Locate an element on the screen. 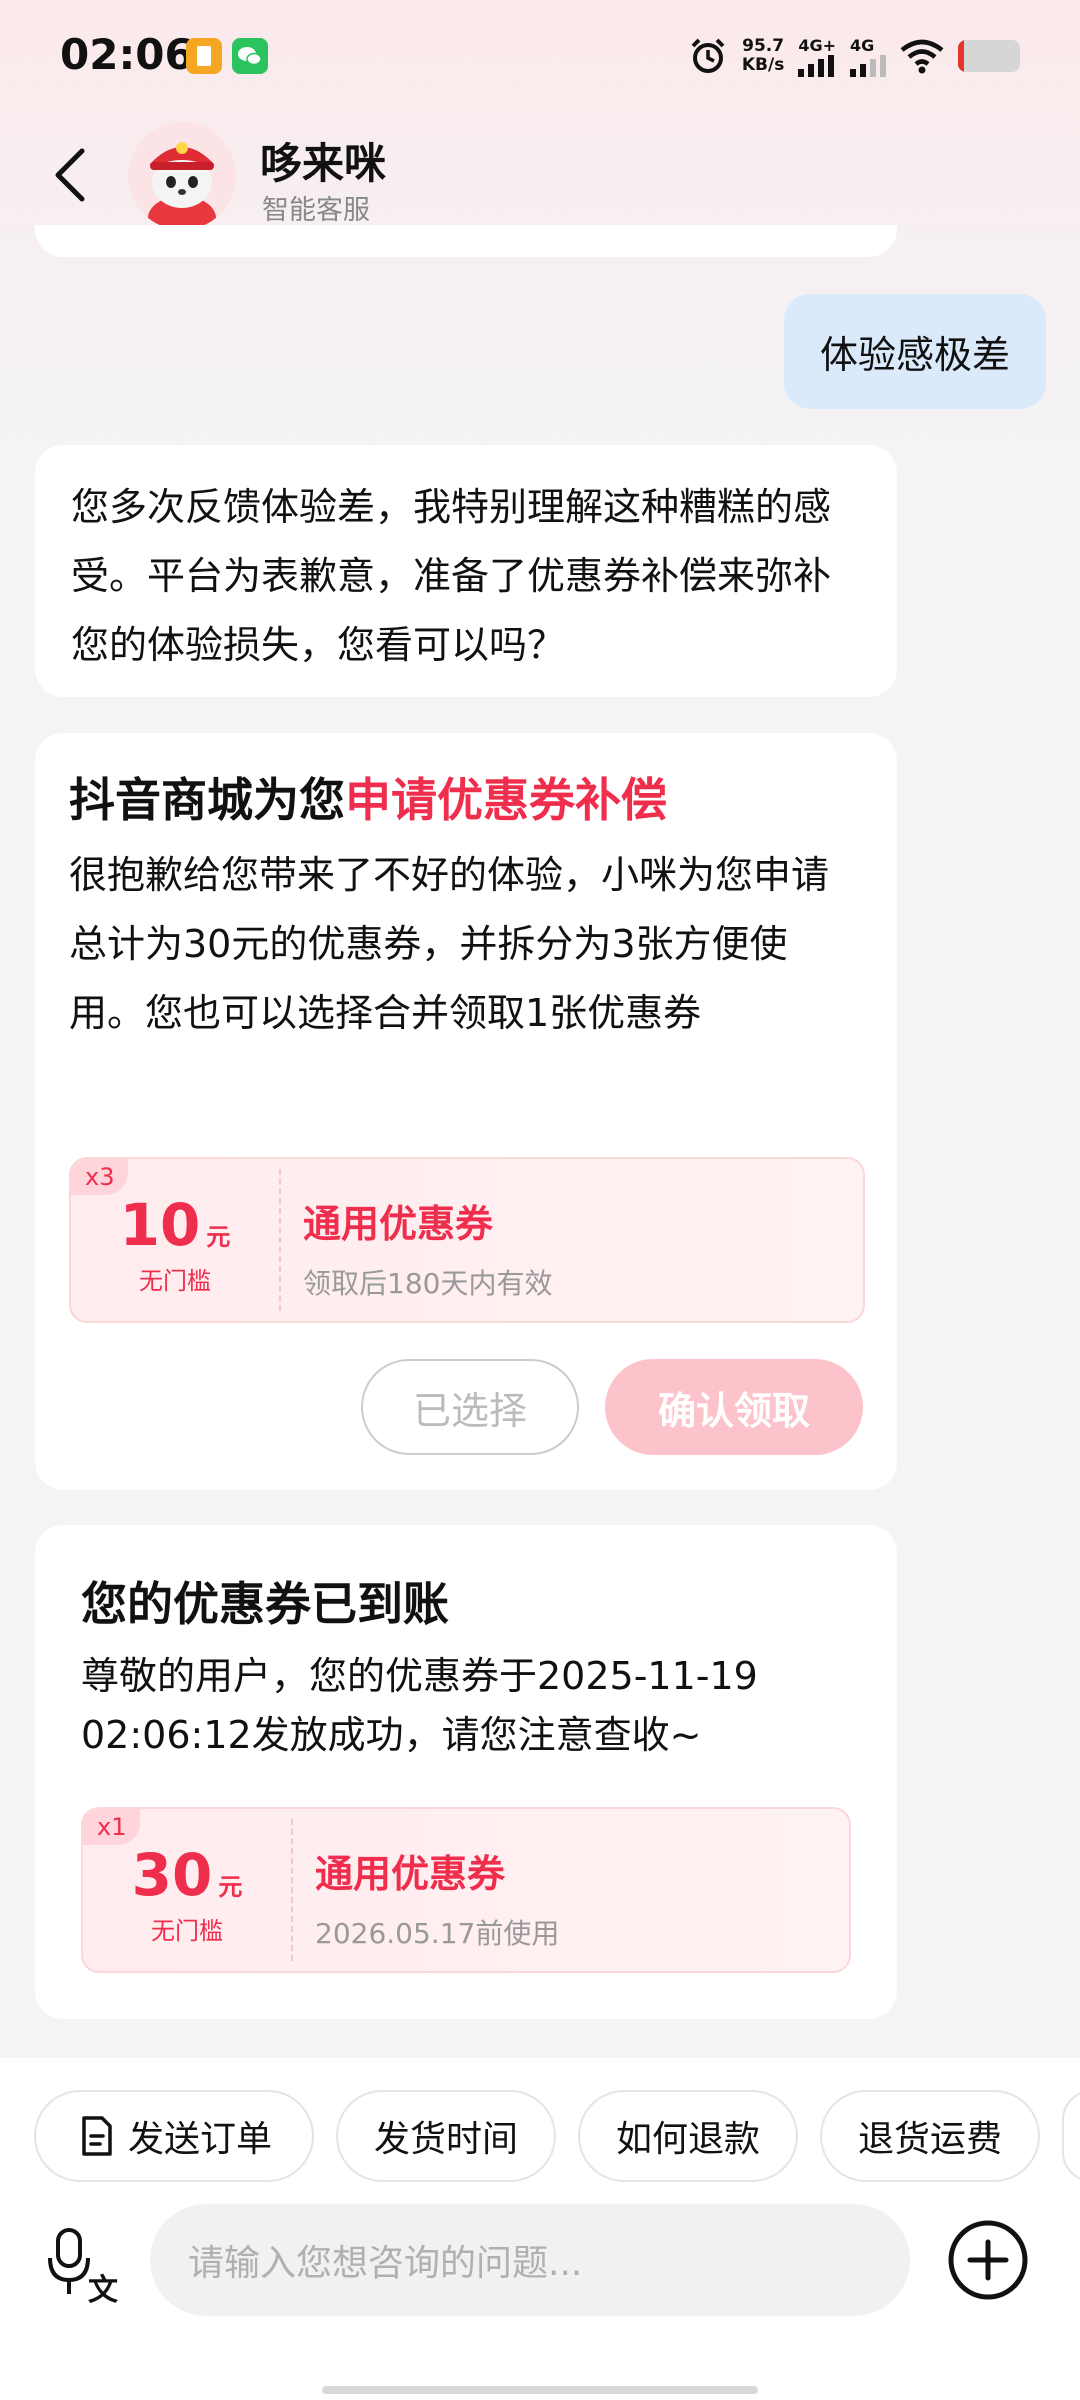 The height and width of the screenshot is (2400, 1080). coupon-value: 10 元 无门槛 is located at coordinates (175, 1240).